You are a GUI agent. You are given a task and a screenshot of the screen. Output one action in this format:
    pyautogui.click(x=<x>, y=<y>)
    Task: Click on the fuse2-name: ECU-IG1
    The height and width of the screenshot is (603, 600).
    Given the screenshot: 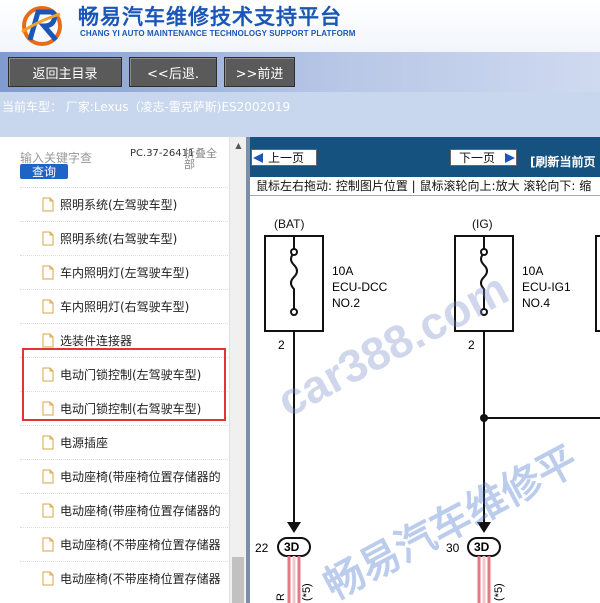 What is the action you would take?
    pyautogui.click(x=546, y=287)
    